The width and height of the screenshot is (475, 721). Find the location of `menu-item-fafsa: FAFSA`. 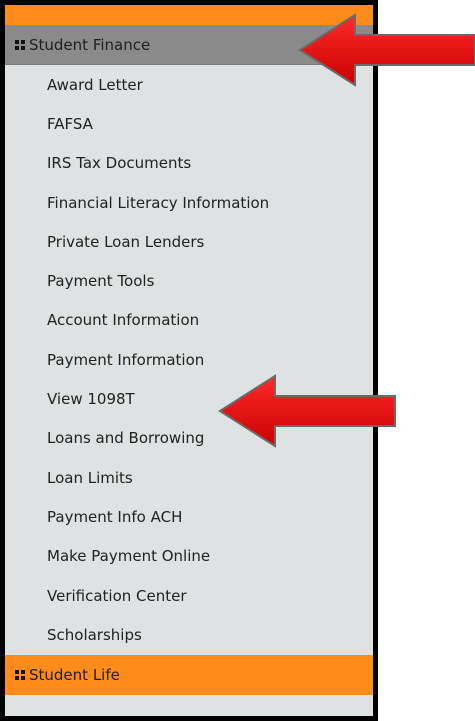

menu-item-fafsa: FAFSA is located at coordinates (189, 123).